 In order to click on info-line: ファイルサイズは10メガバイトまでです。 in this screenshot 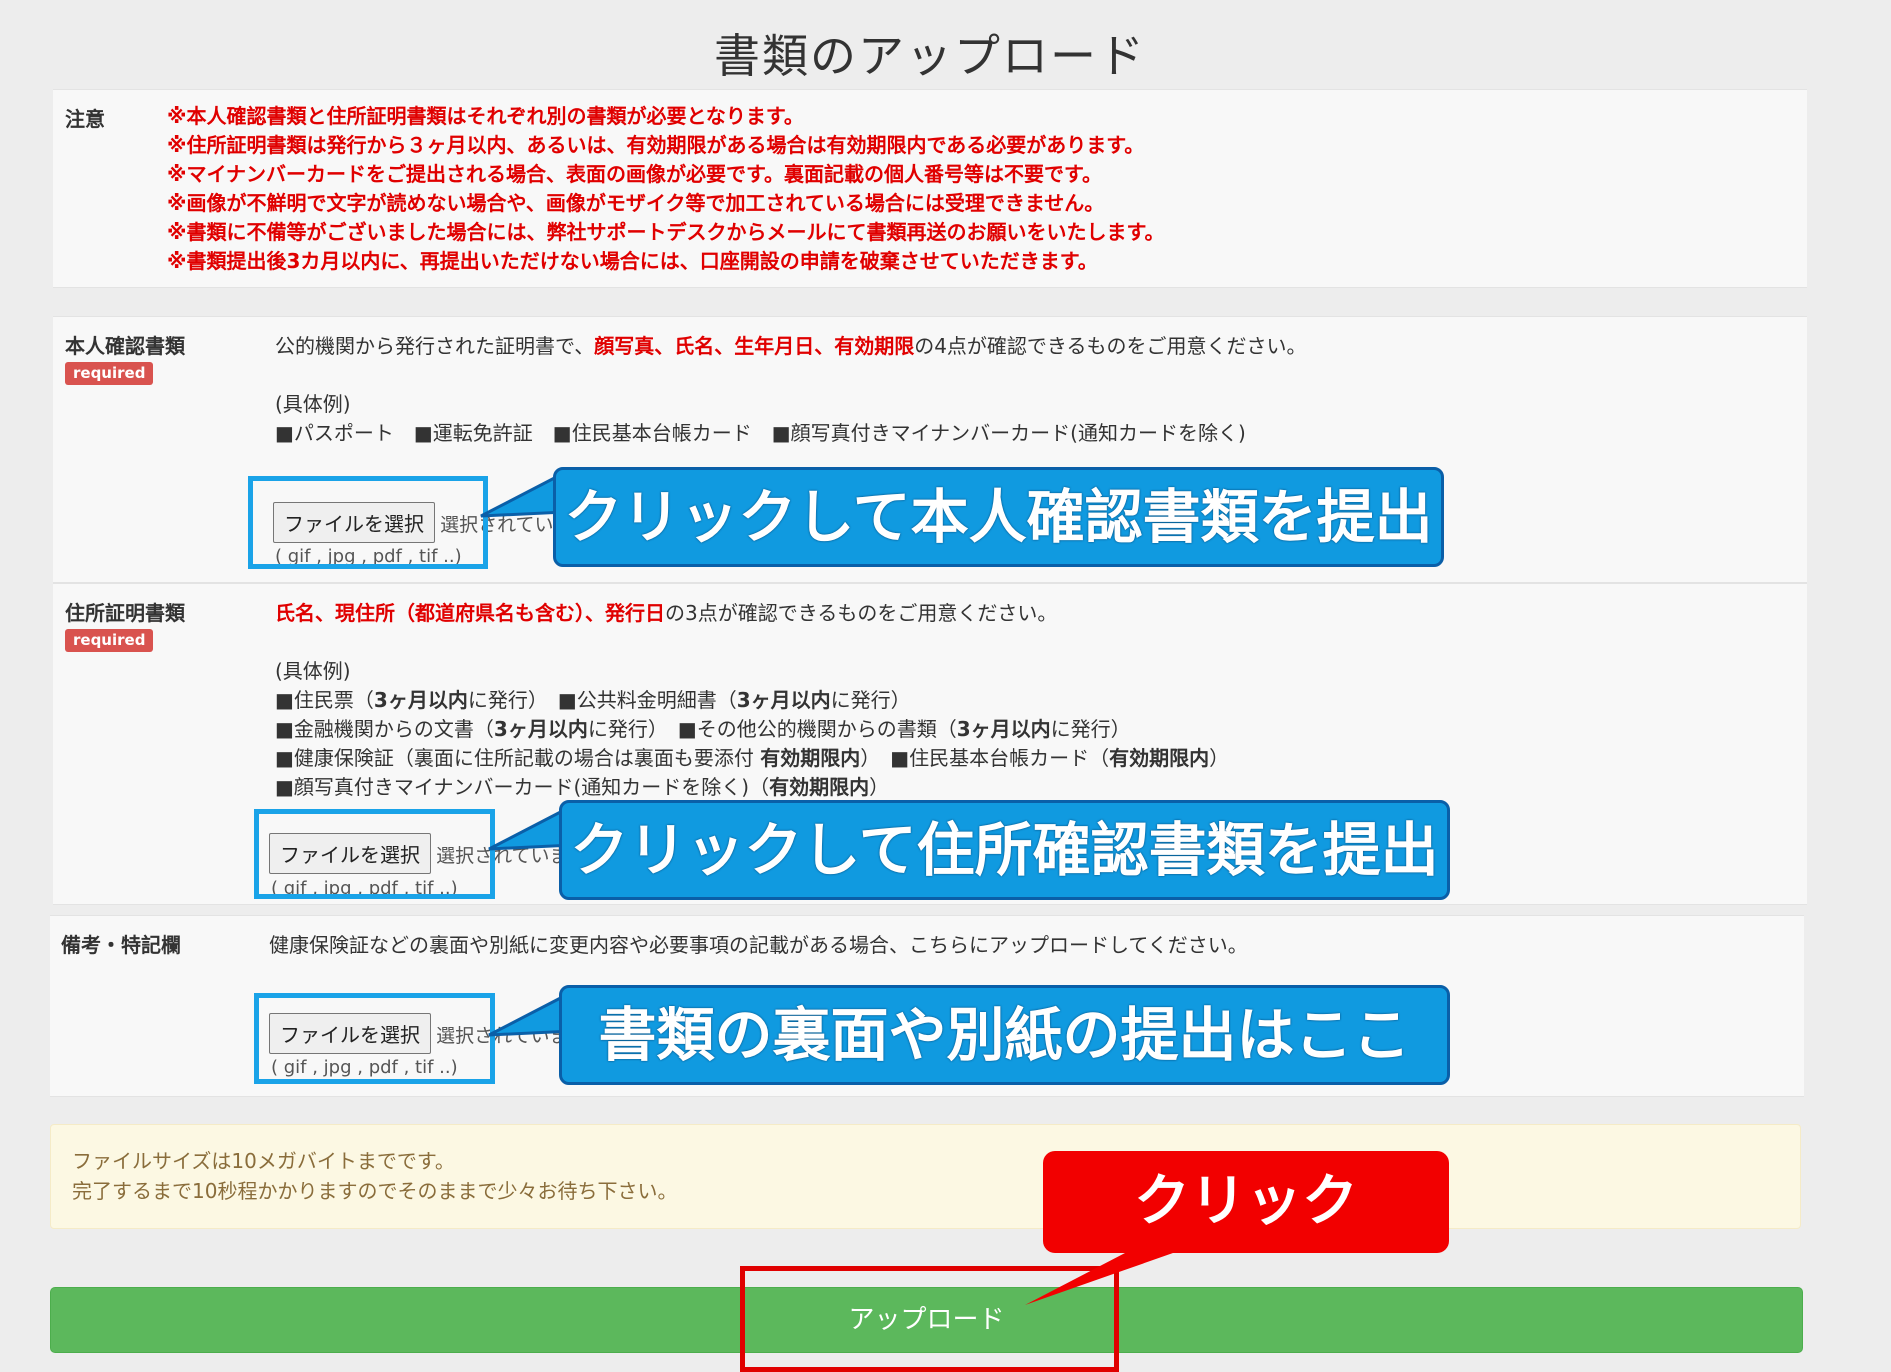, I will do `click(263, 1161)`.